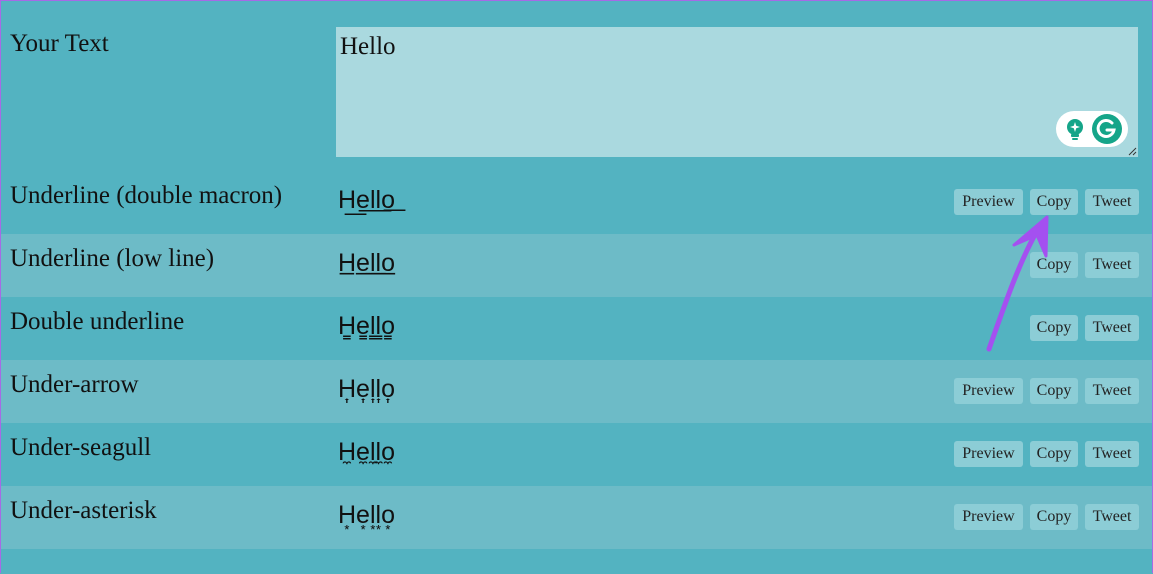 This screenshot has height=574, width=1153. Describe the element at coordinates (366, 389) in the screenshot. I see `styled-preview-text: H͎e͎l͎l͎o͎` at that location.